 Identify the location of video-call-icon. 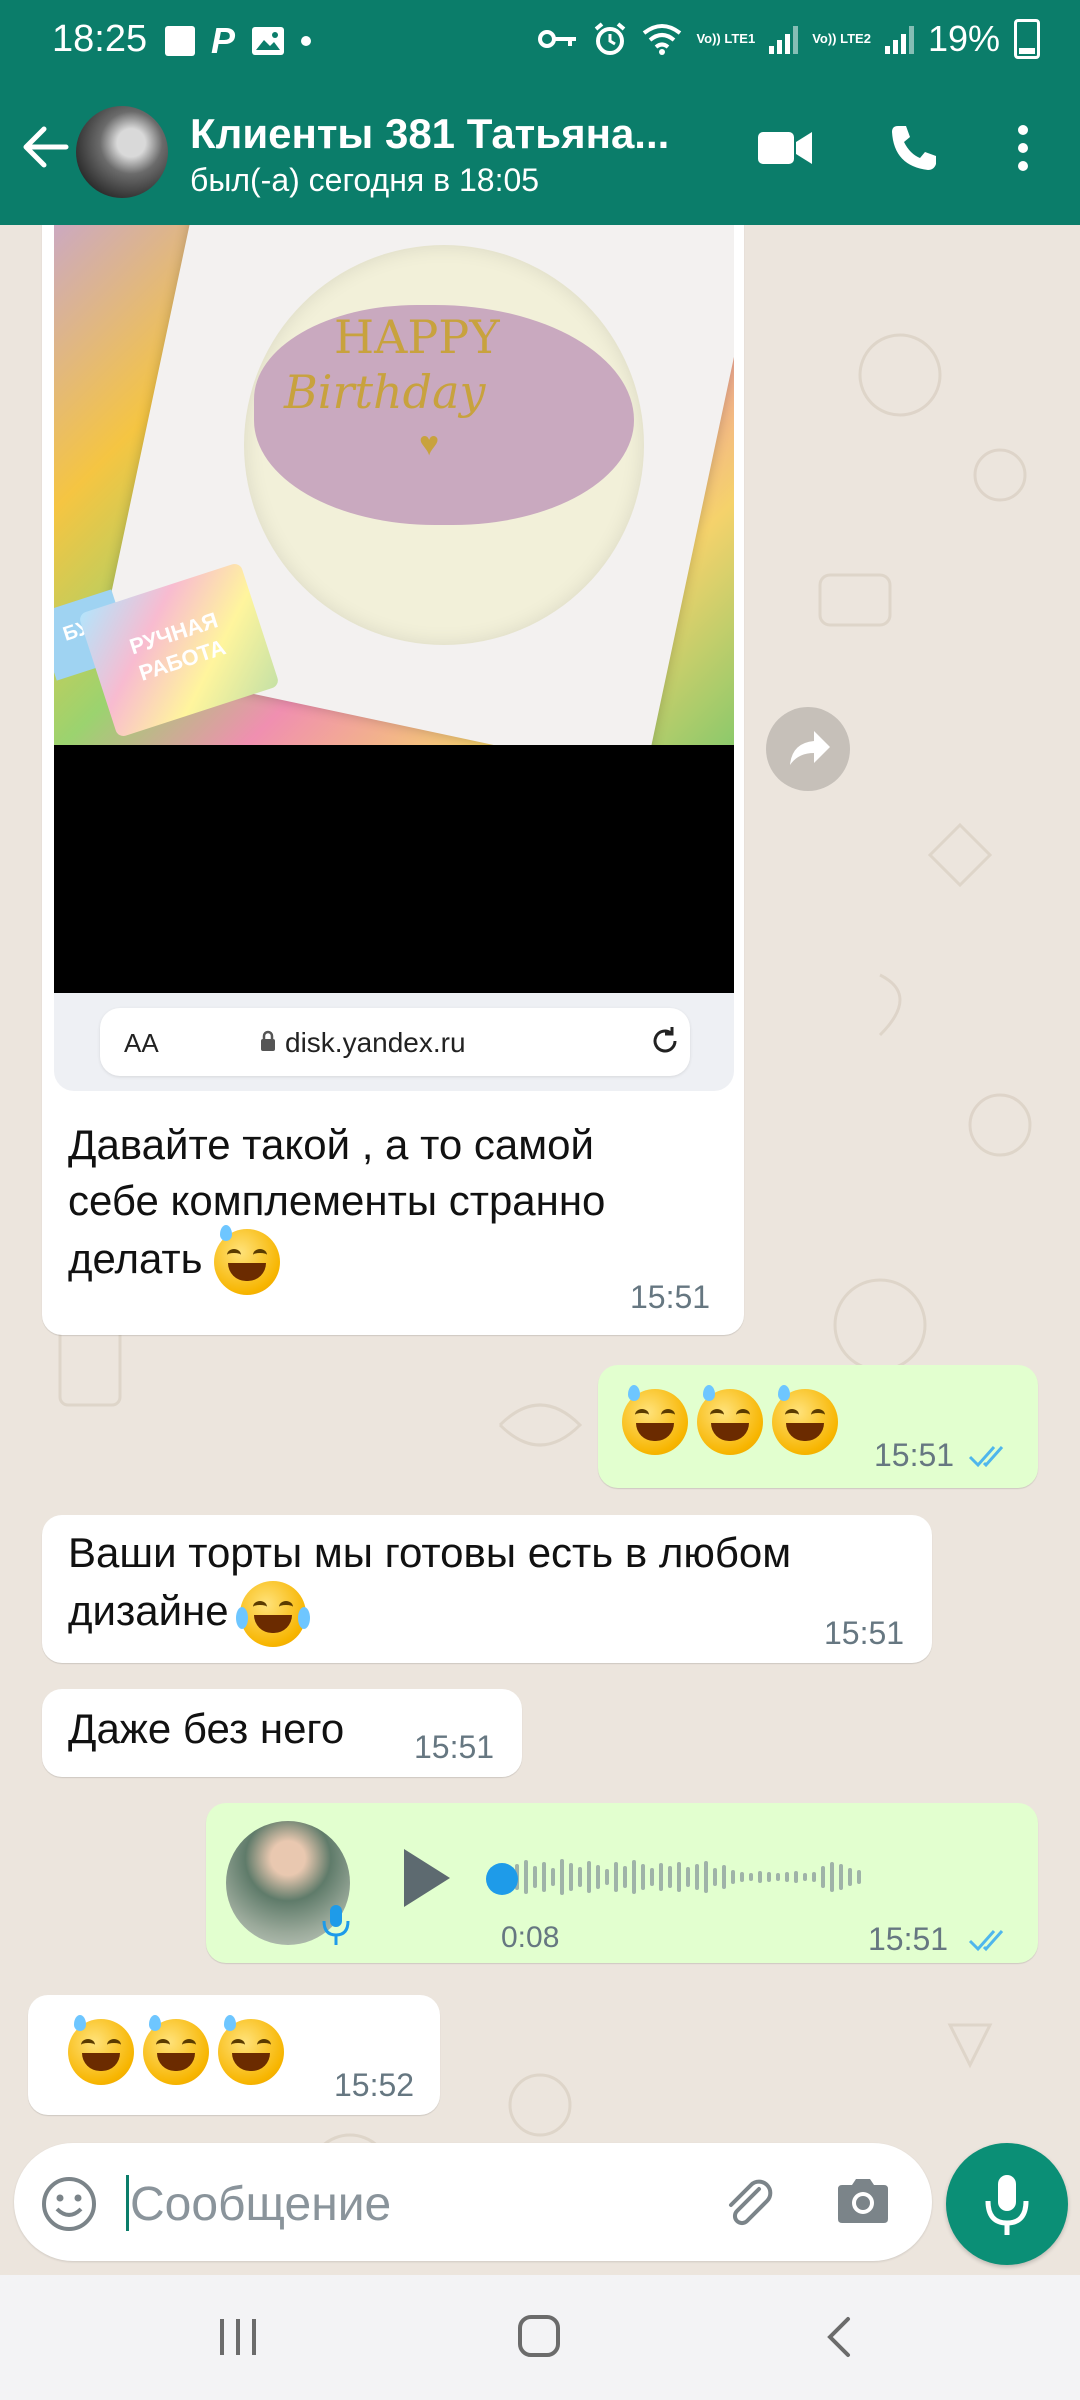
(785, 148).